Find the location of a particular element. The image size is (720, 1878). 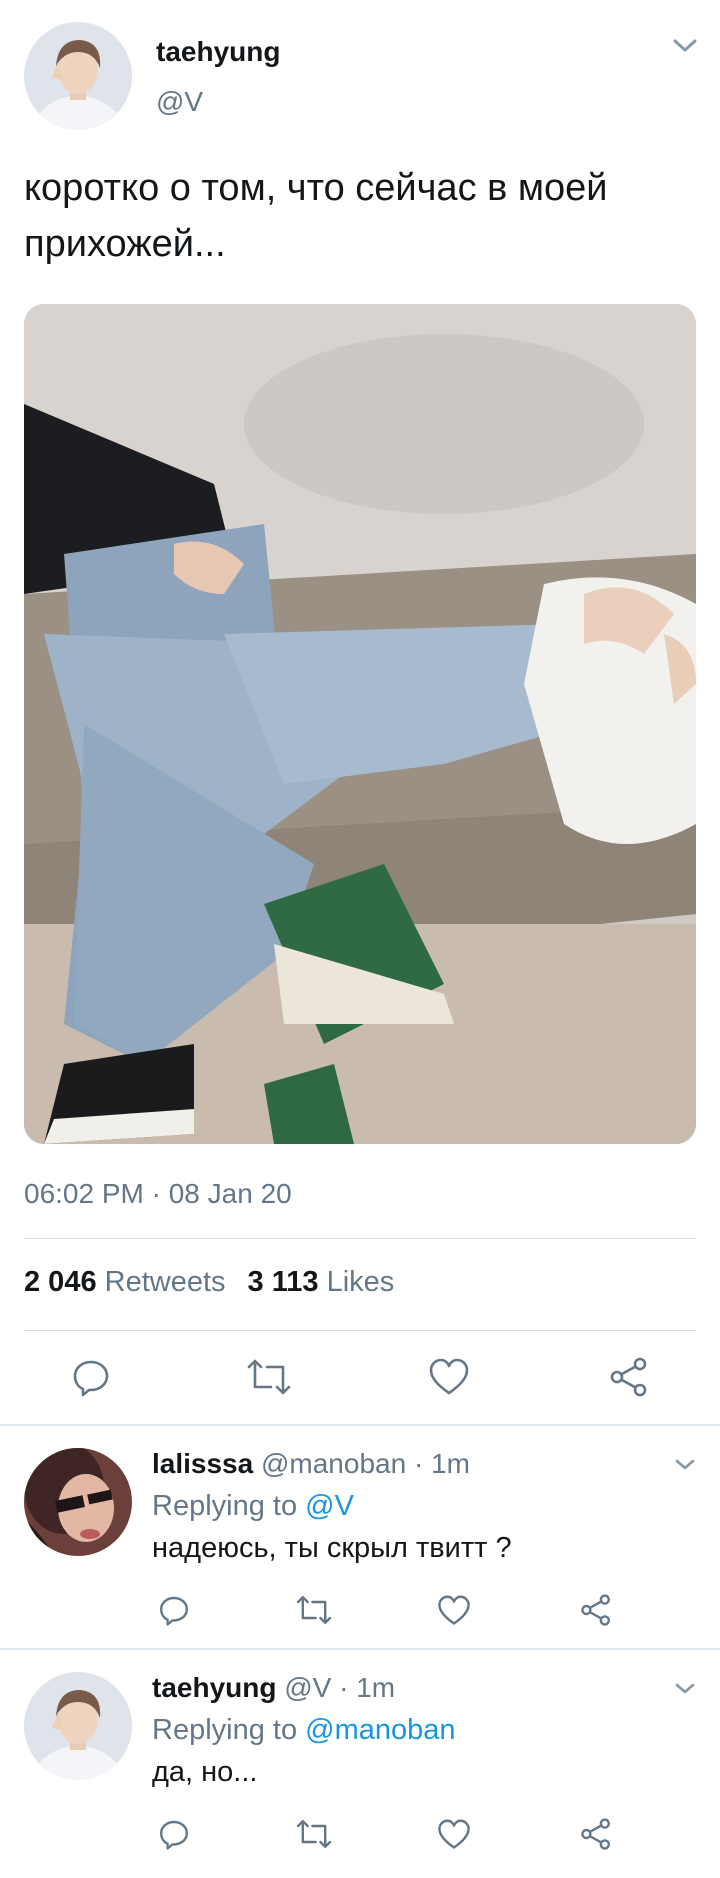

likes-label: Likes is located at coordinates (360, 1282).